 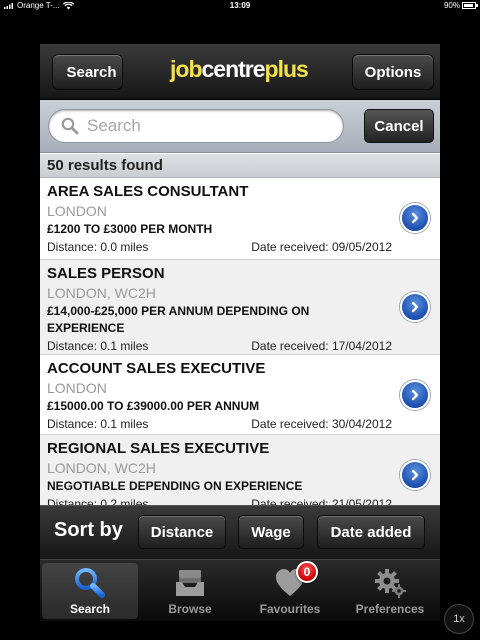 I want to click on search-input, so click(x=202, y=126).